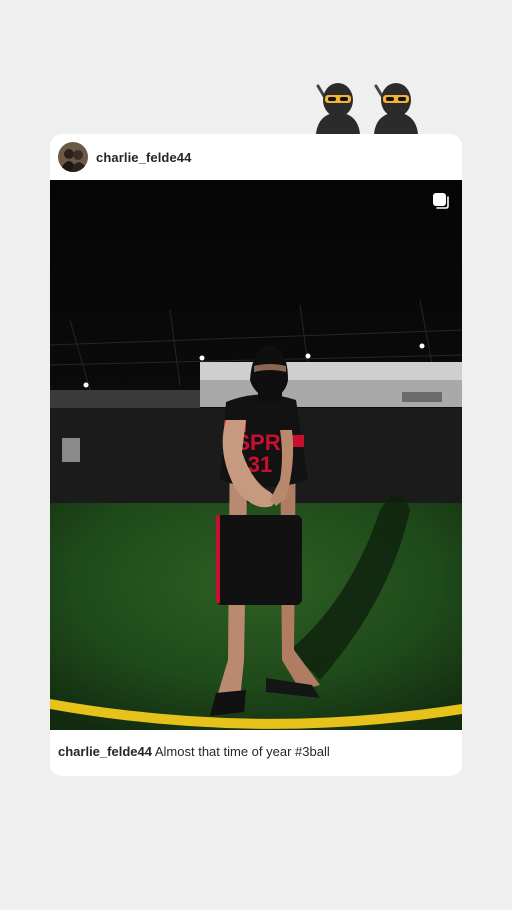 The image size is (512, 910). Describe the element at coordinates (441, 201) in the screenshot. I see `carousel-icon` at that location.